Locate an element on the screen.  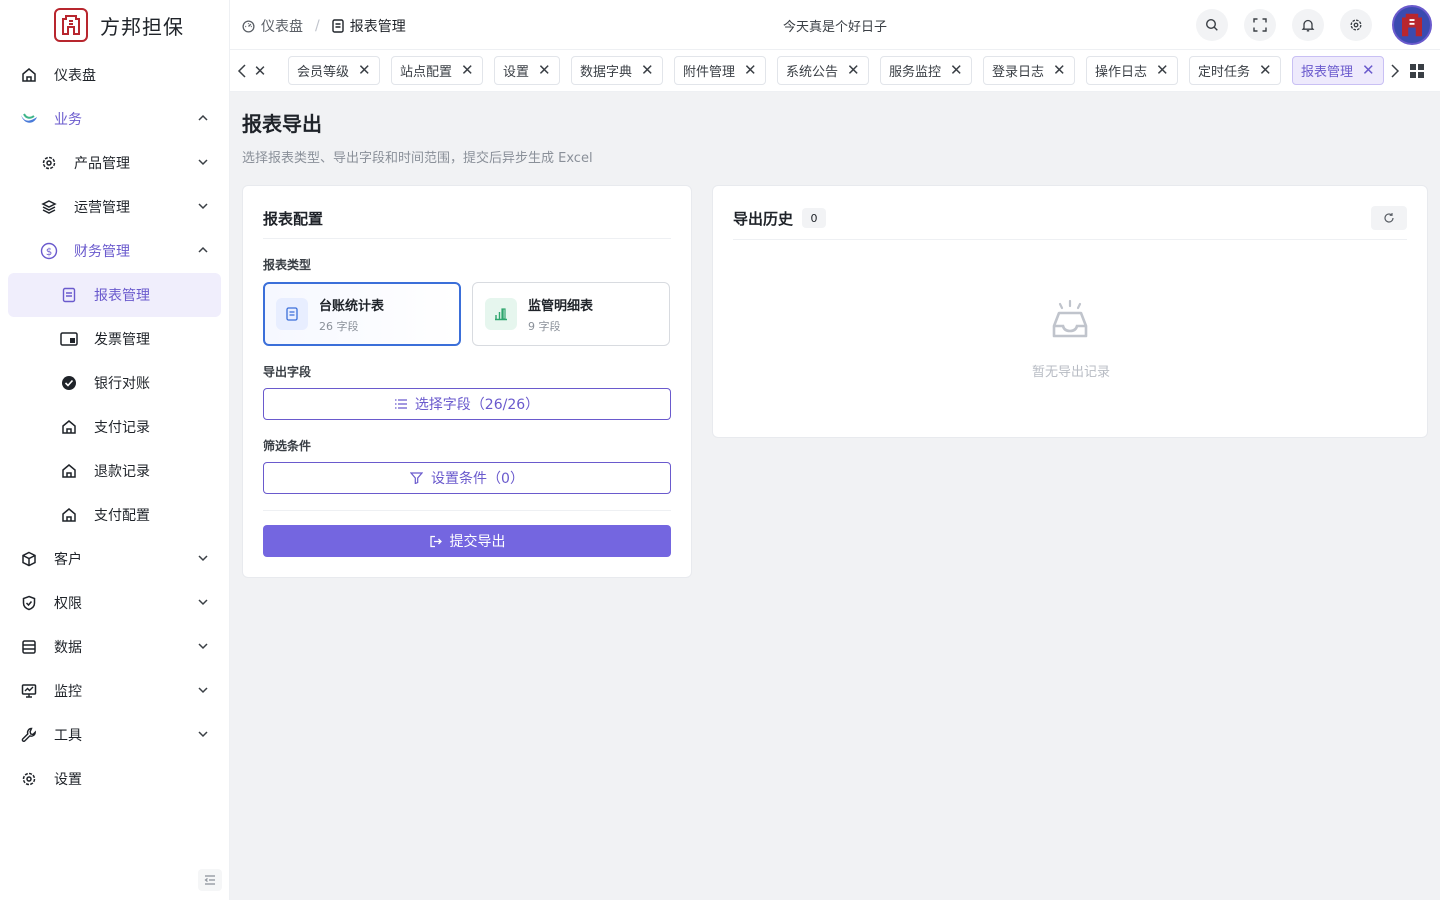
divider is located at coordinates (467, 238).